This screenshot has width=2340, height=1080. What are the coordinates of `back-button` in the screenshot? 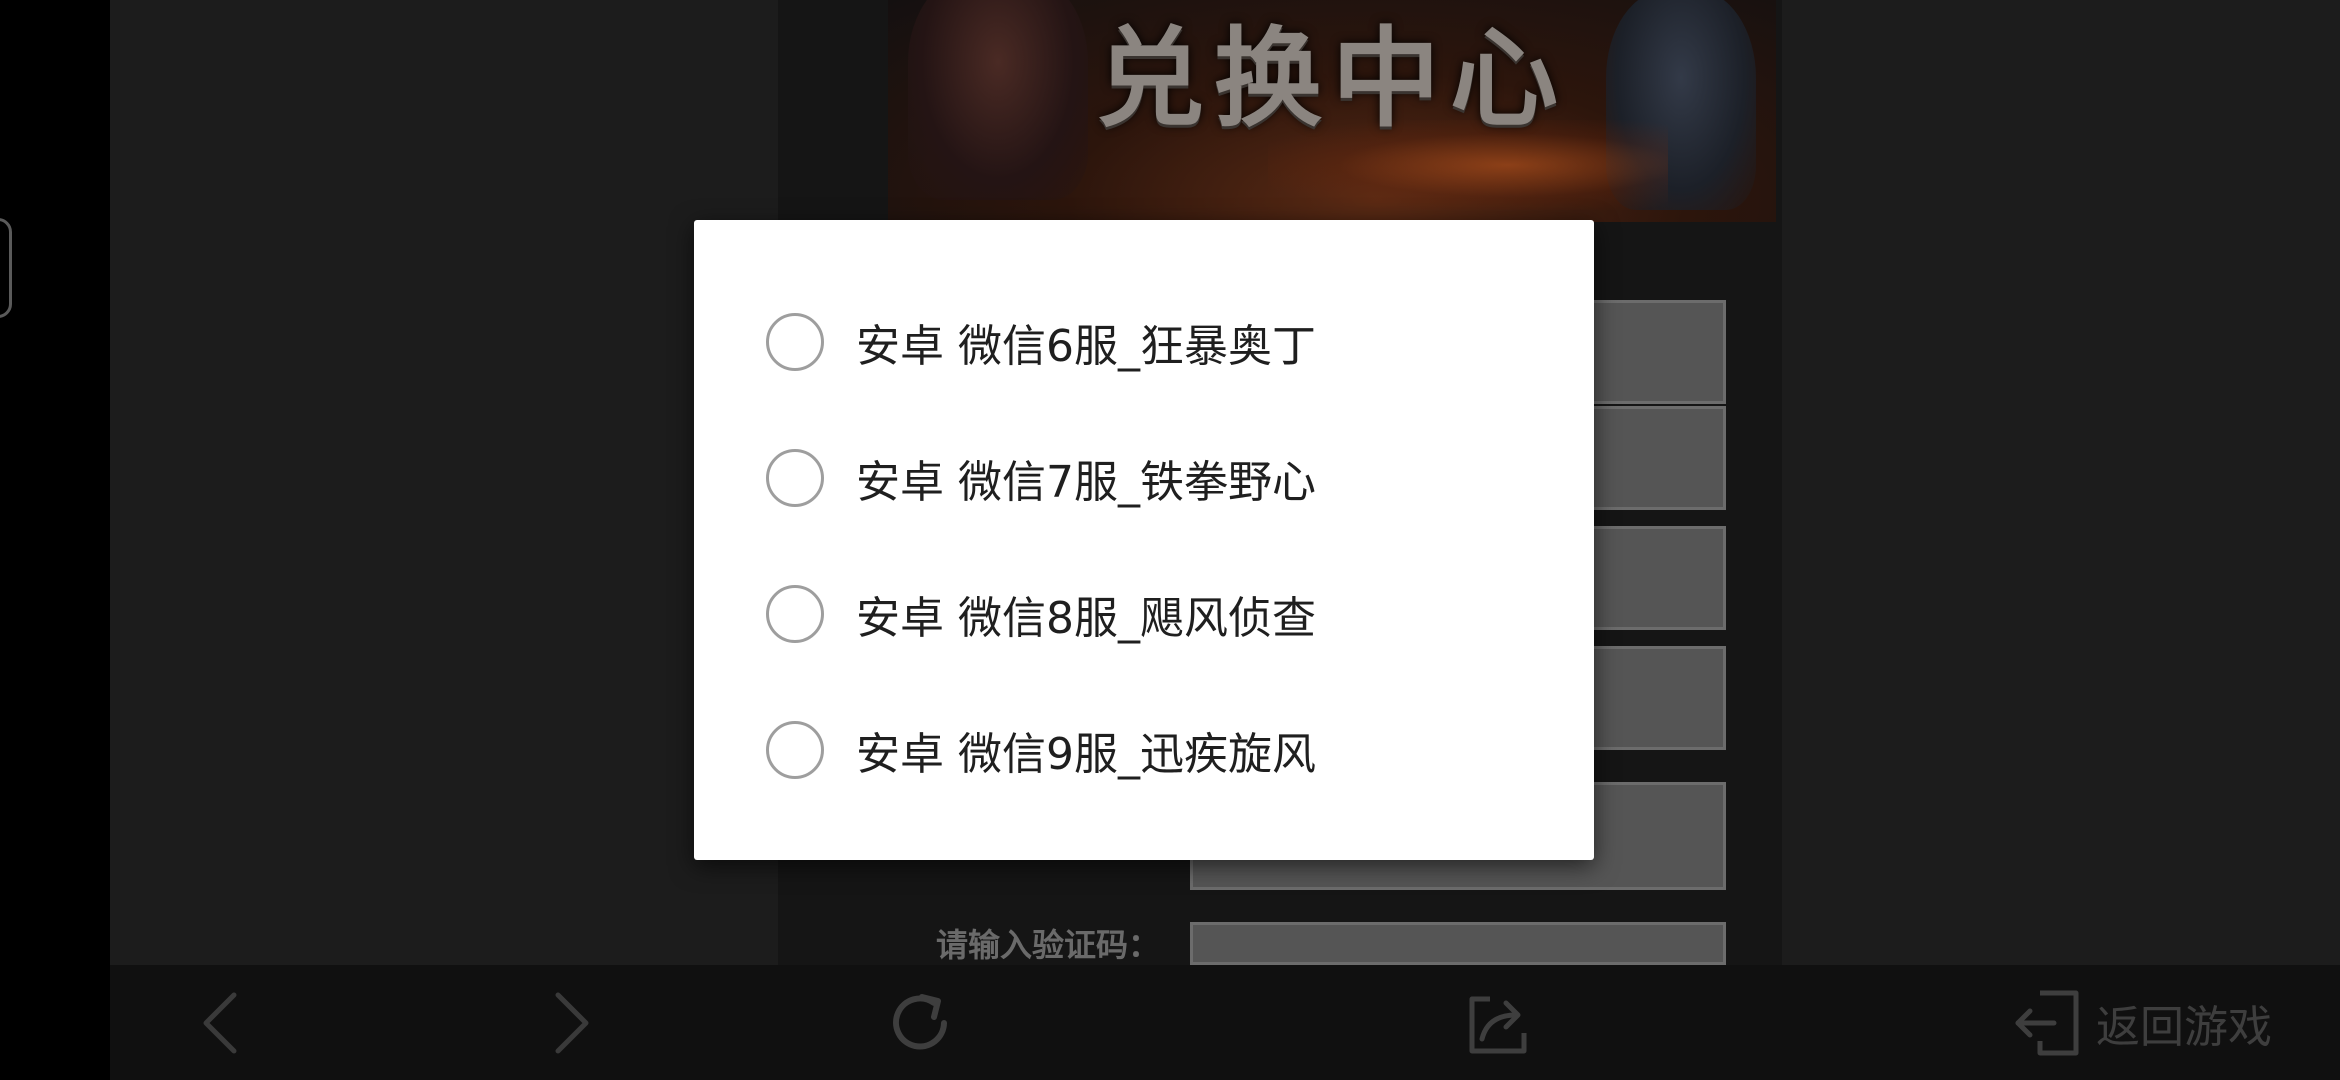 It's located at (220, 1022).